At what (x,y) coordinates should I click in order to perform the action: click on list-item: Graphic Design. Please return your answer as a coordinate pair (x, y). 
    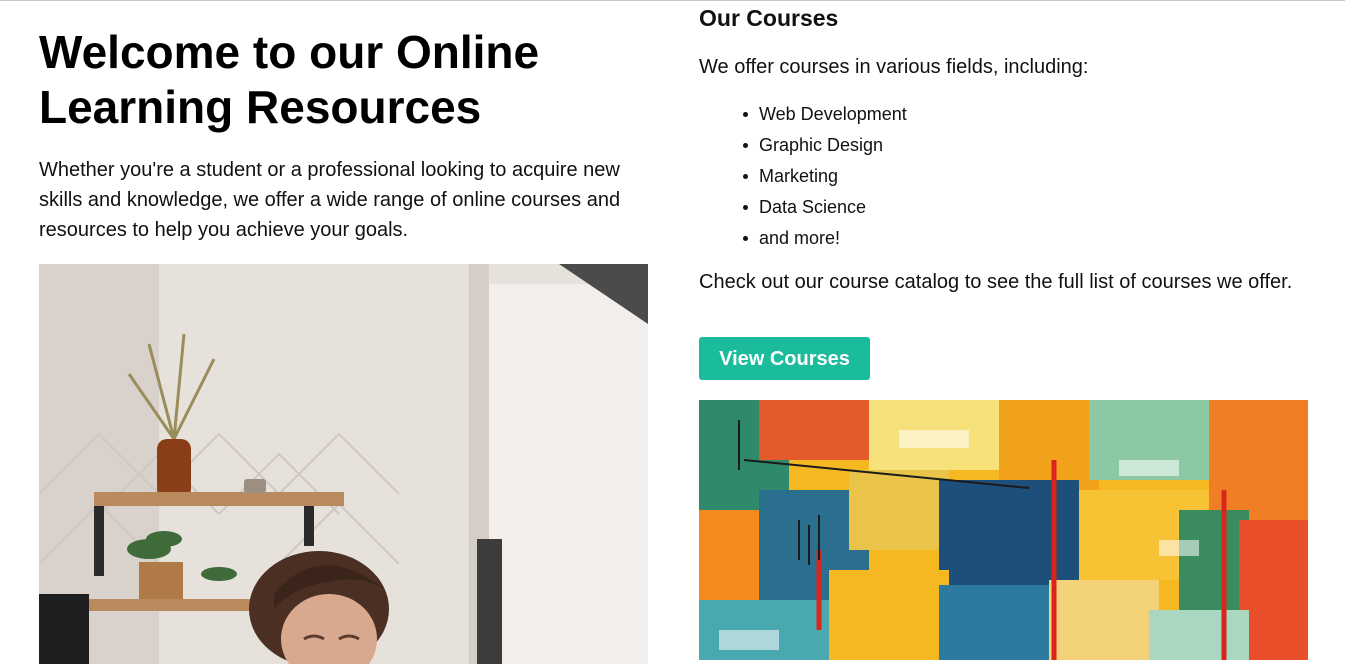
    Looking at the image, I should click on (825, 145).